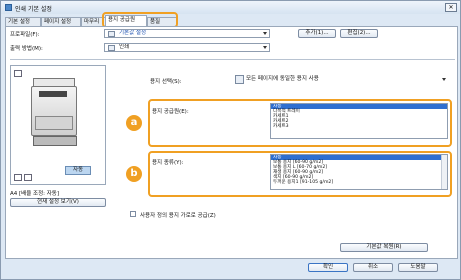  What do you see at coordinates (232, 59) in the screenshot?
I see `divider` at bounding box center [232, 59].